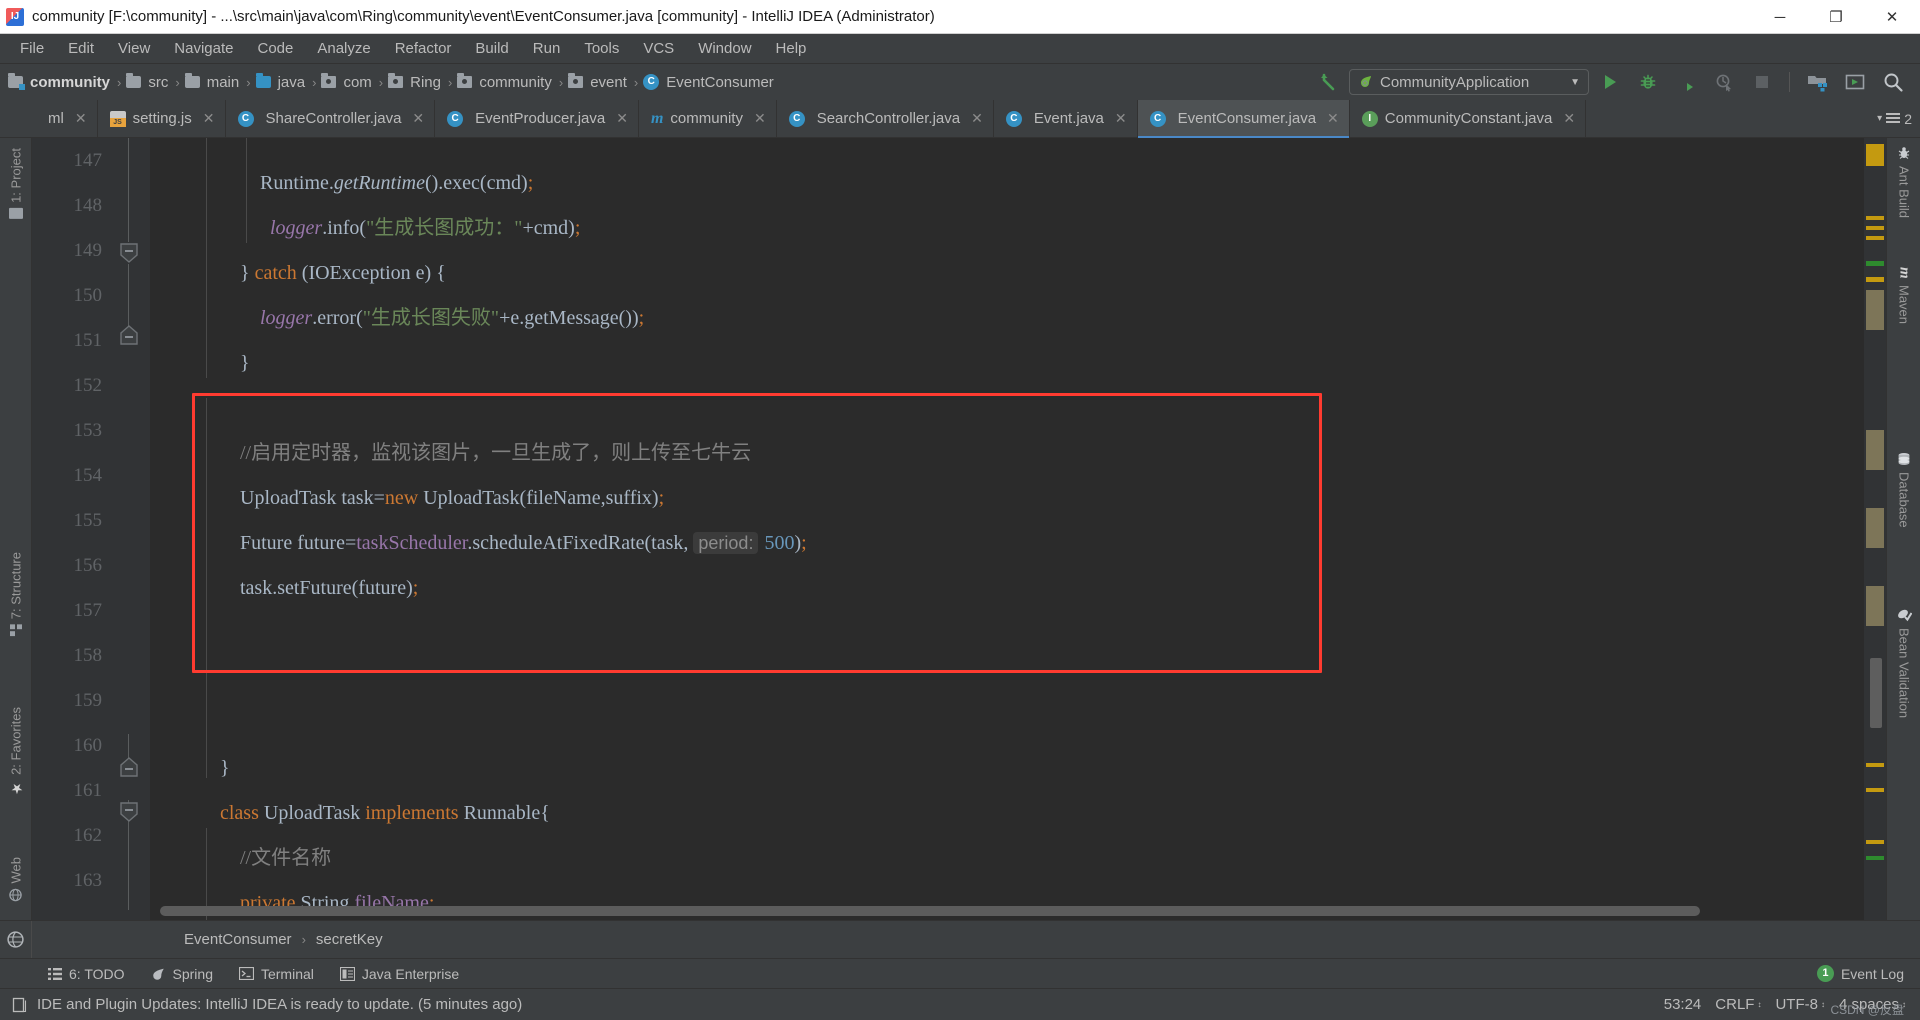 This screenshot has width=1920, height=1020. I want to click on menu-window: Window, so click(724, 48).